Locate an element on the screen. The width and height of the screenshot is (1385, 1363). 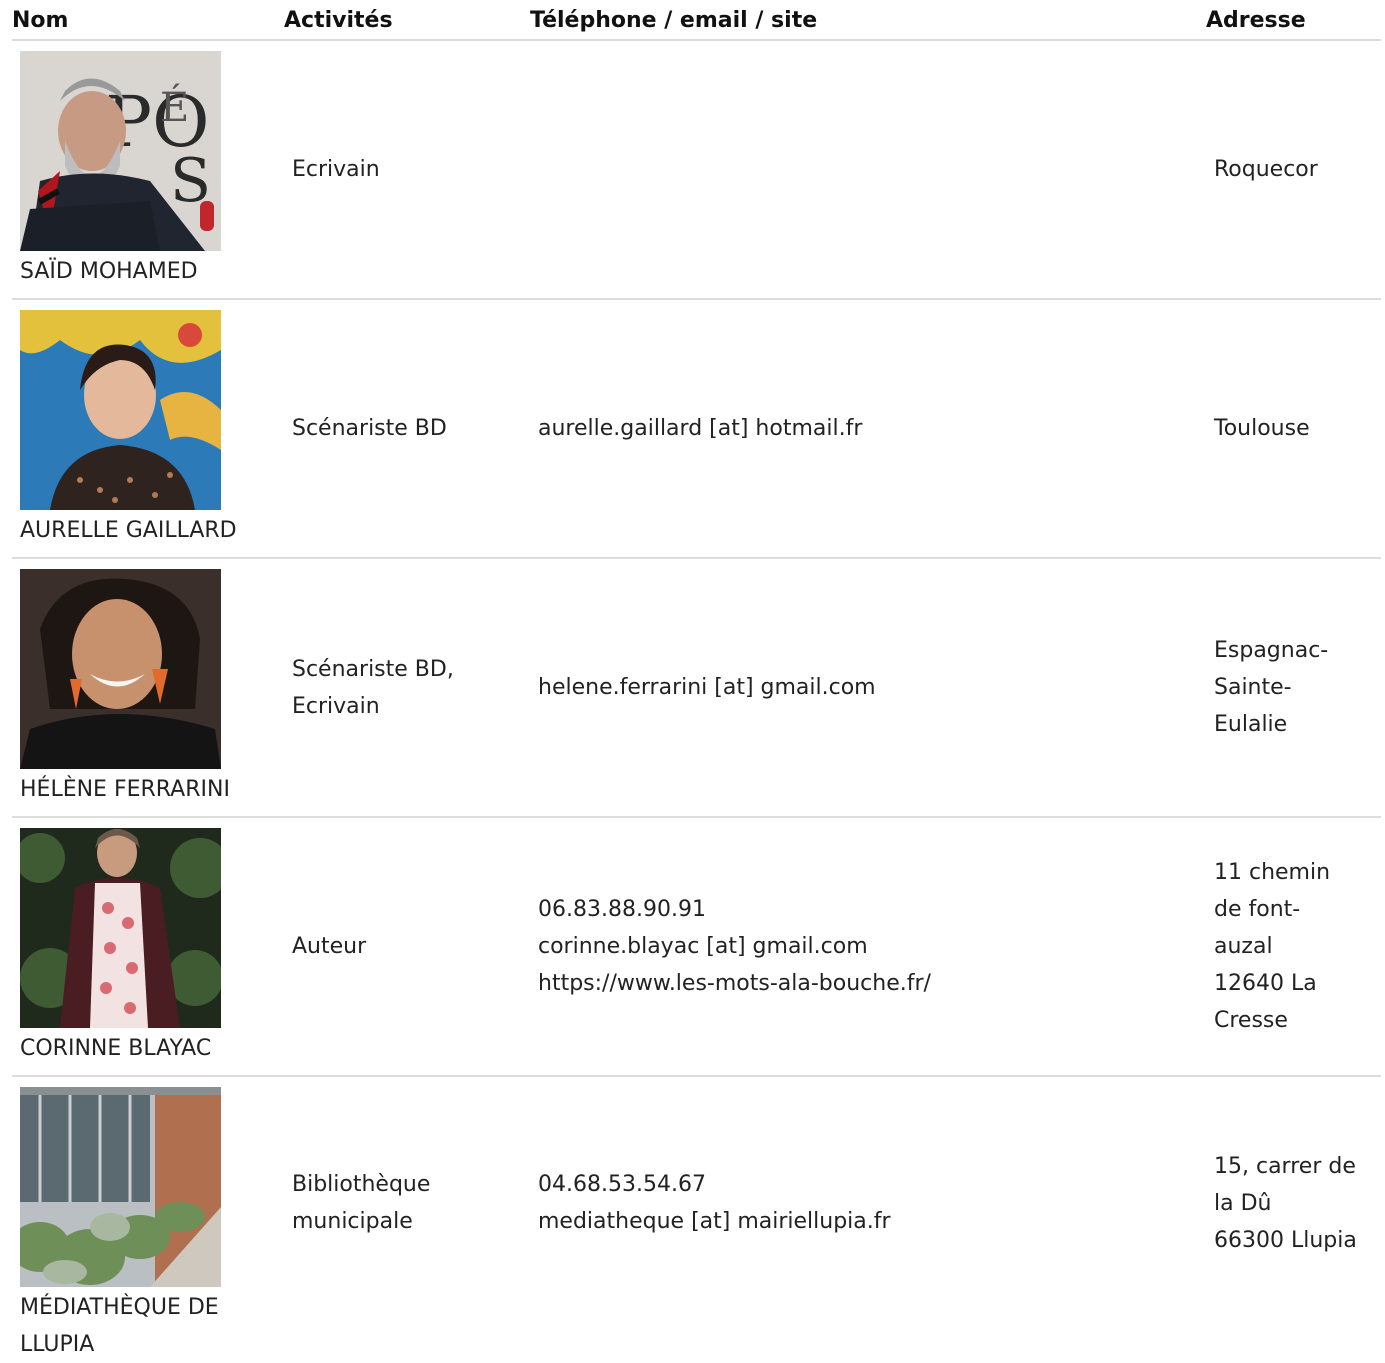
person-name: HÉLÈNE FERRARINI is located at coordinates (155, 789).